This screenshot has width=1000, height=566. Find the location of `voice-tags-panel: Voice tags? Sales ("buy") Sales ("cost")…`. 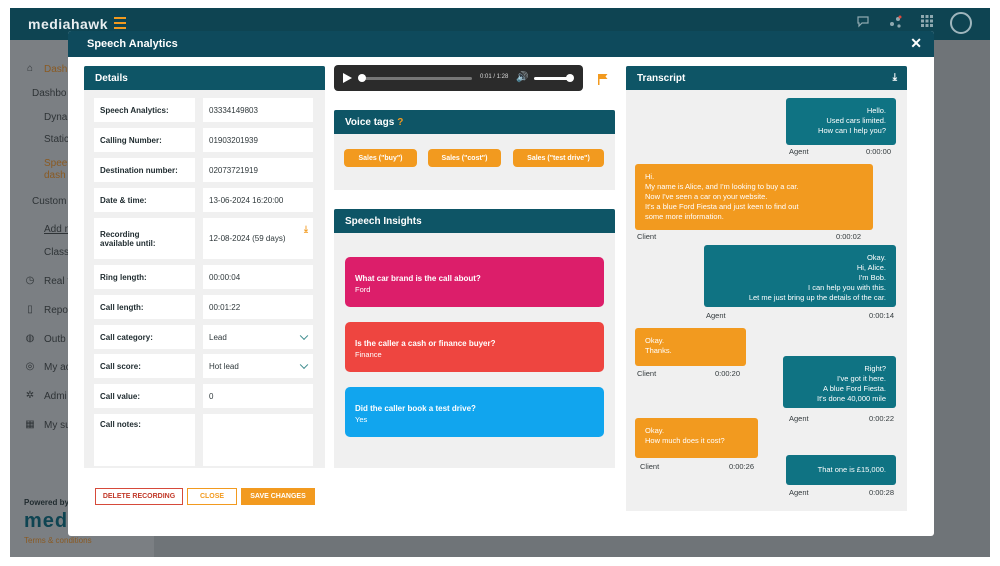

voice-tags-panel: Voice tags? Sales ("buy") Sales ("cost")… is located at coordinates (474, 150).